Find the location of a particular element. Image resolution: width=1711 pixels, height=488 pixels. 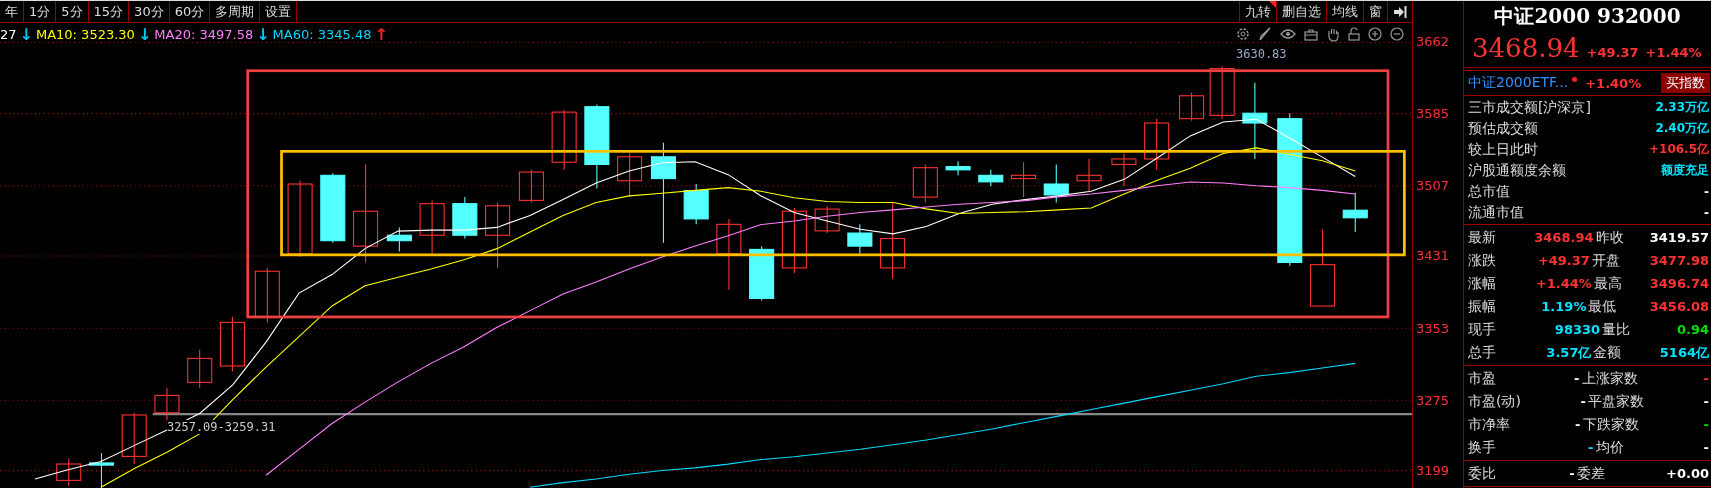

pen-icon is located at coordinates (1265, 34).